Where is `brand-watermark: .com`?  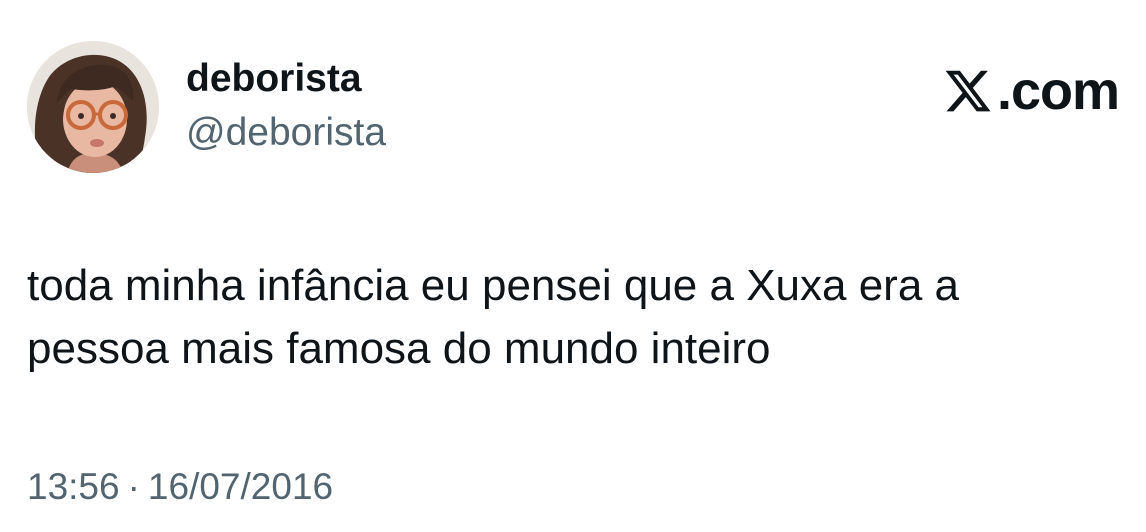 brand-watermark: .com is located at coordinates (1031, 91).